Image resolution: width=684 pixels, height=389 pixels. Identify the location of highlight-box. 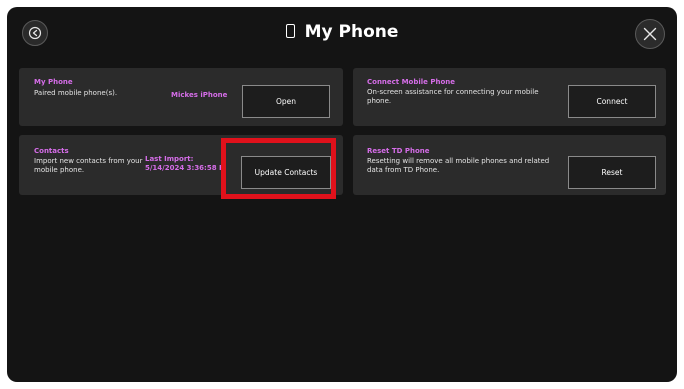
(278, 168).